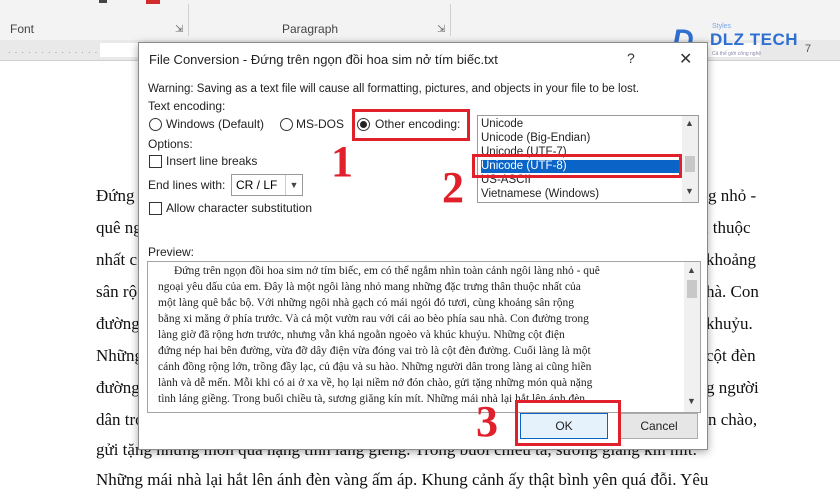 Image resolution: width=840 pixels, height=500 pixels. Describe the element at coordinates (187, 106) in the screenshot. I see `text-encoding-label: Text encoding:` at that location.